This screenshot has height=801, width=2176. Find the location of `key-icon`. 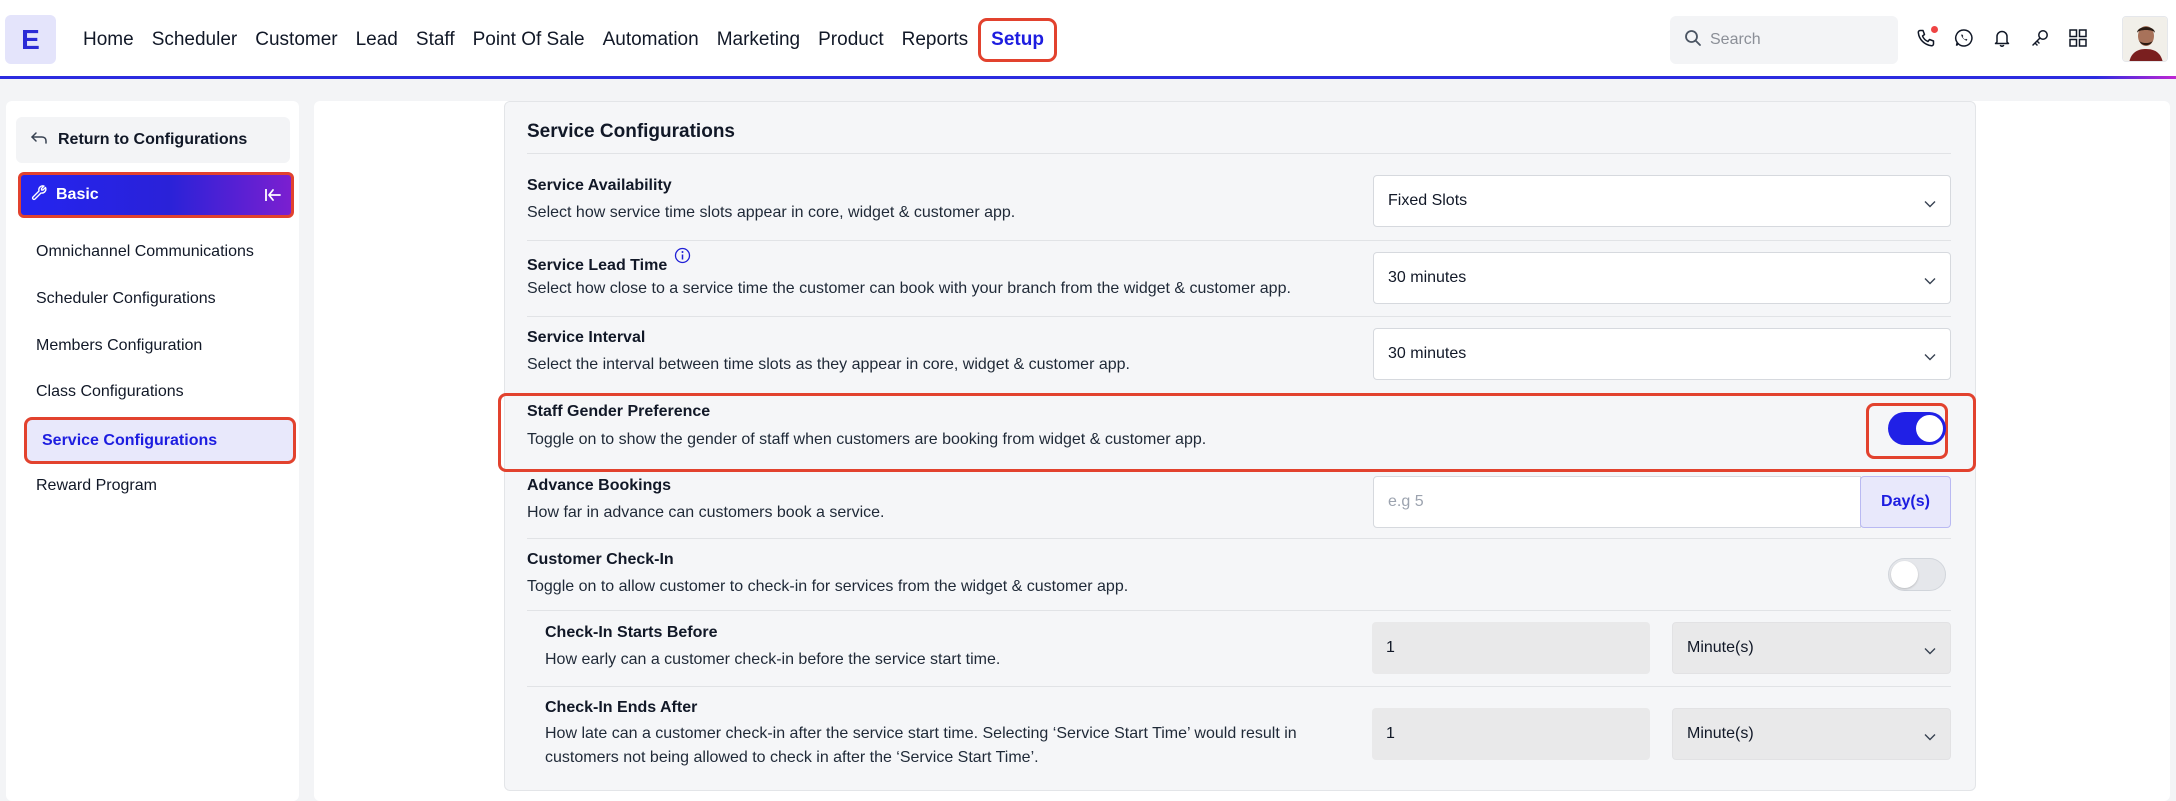

key-icon is located at coordinates (2040, 38).